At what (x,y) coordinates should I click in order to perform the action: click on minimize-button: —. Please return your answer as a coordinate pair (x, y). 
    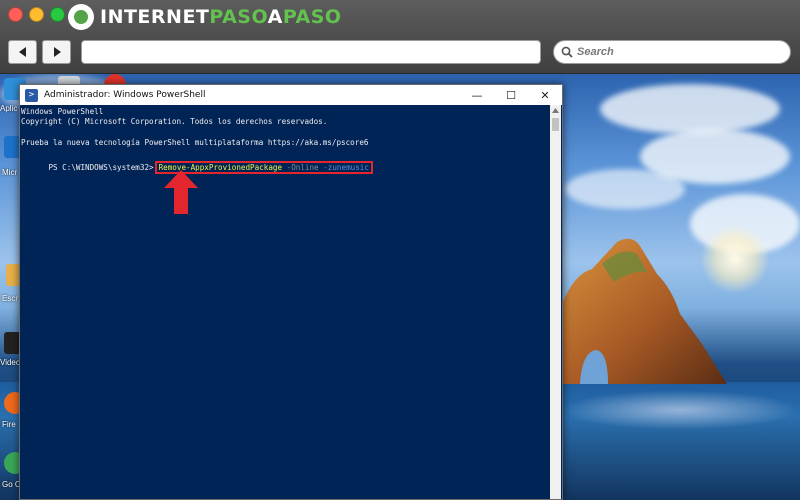
    Looking at the image, I should click on (477, 95).